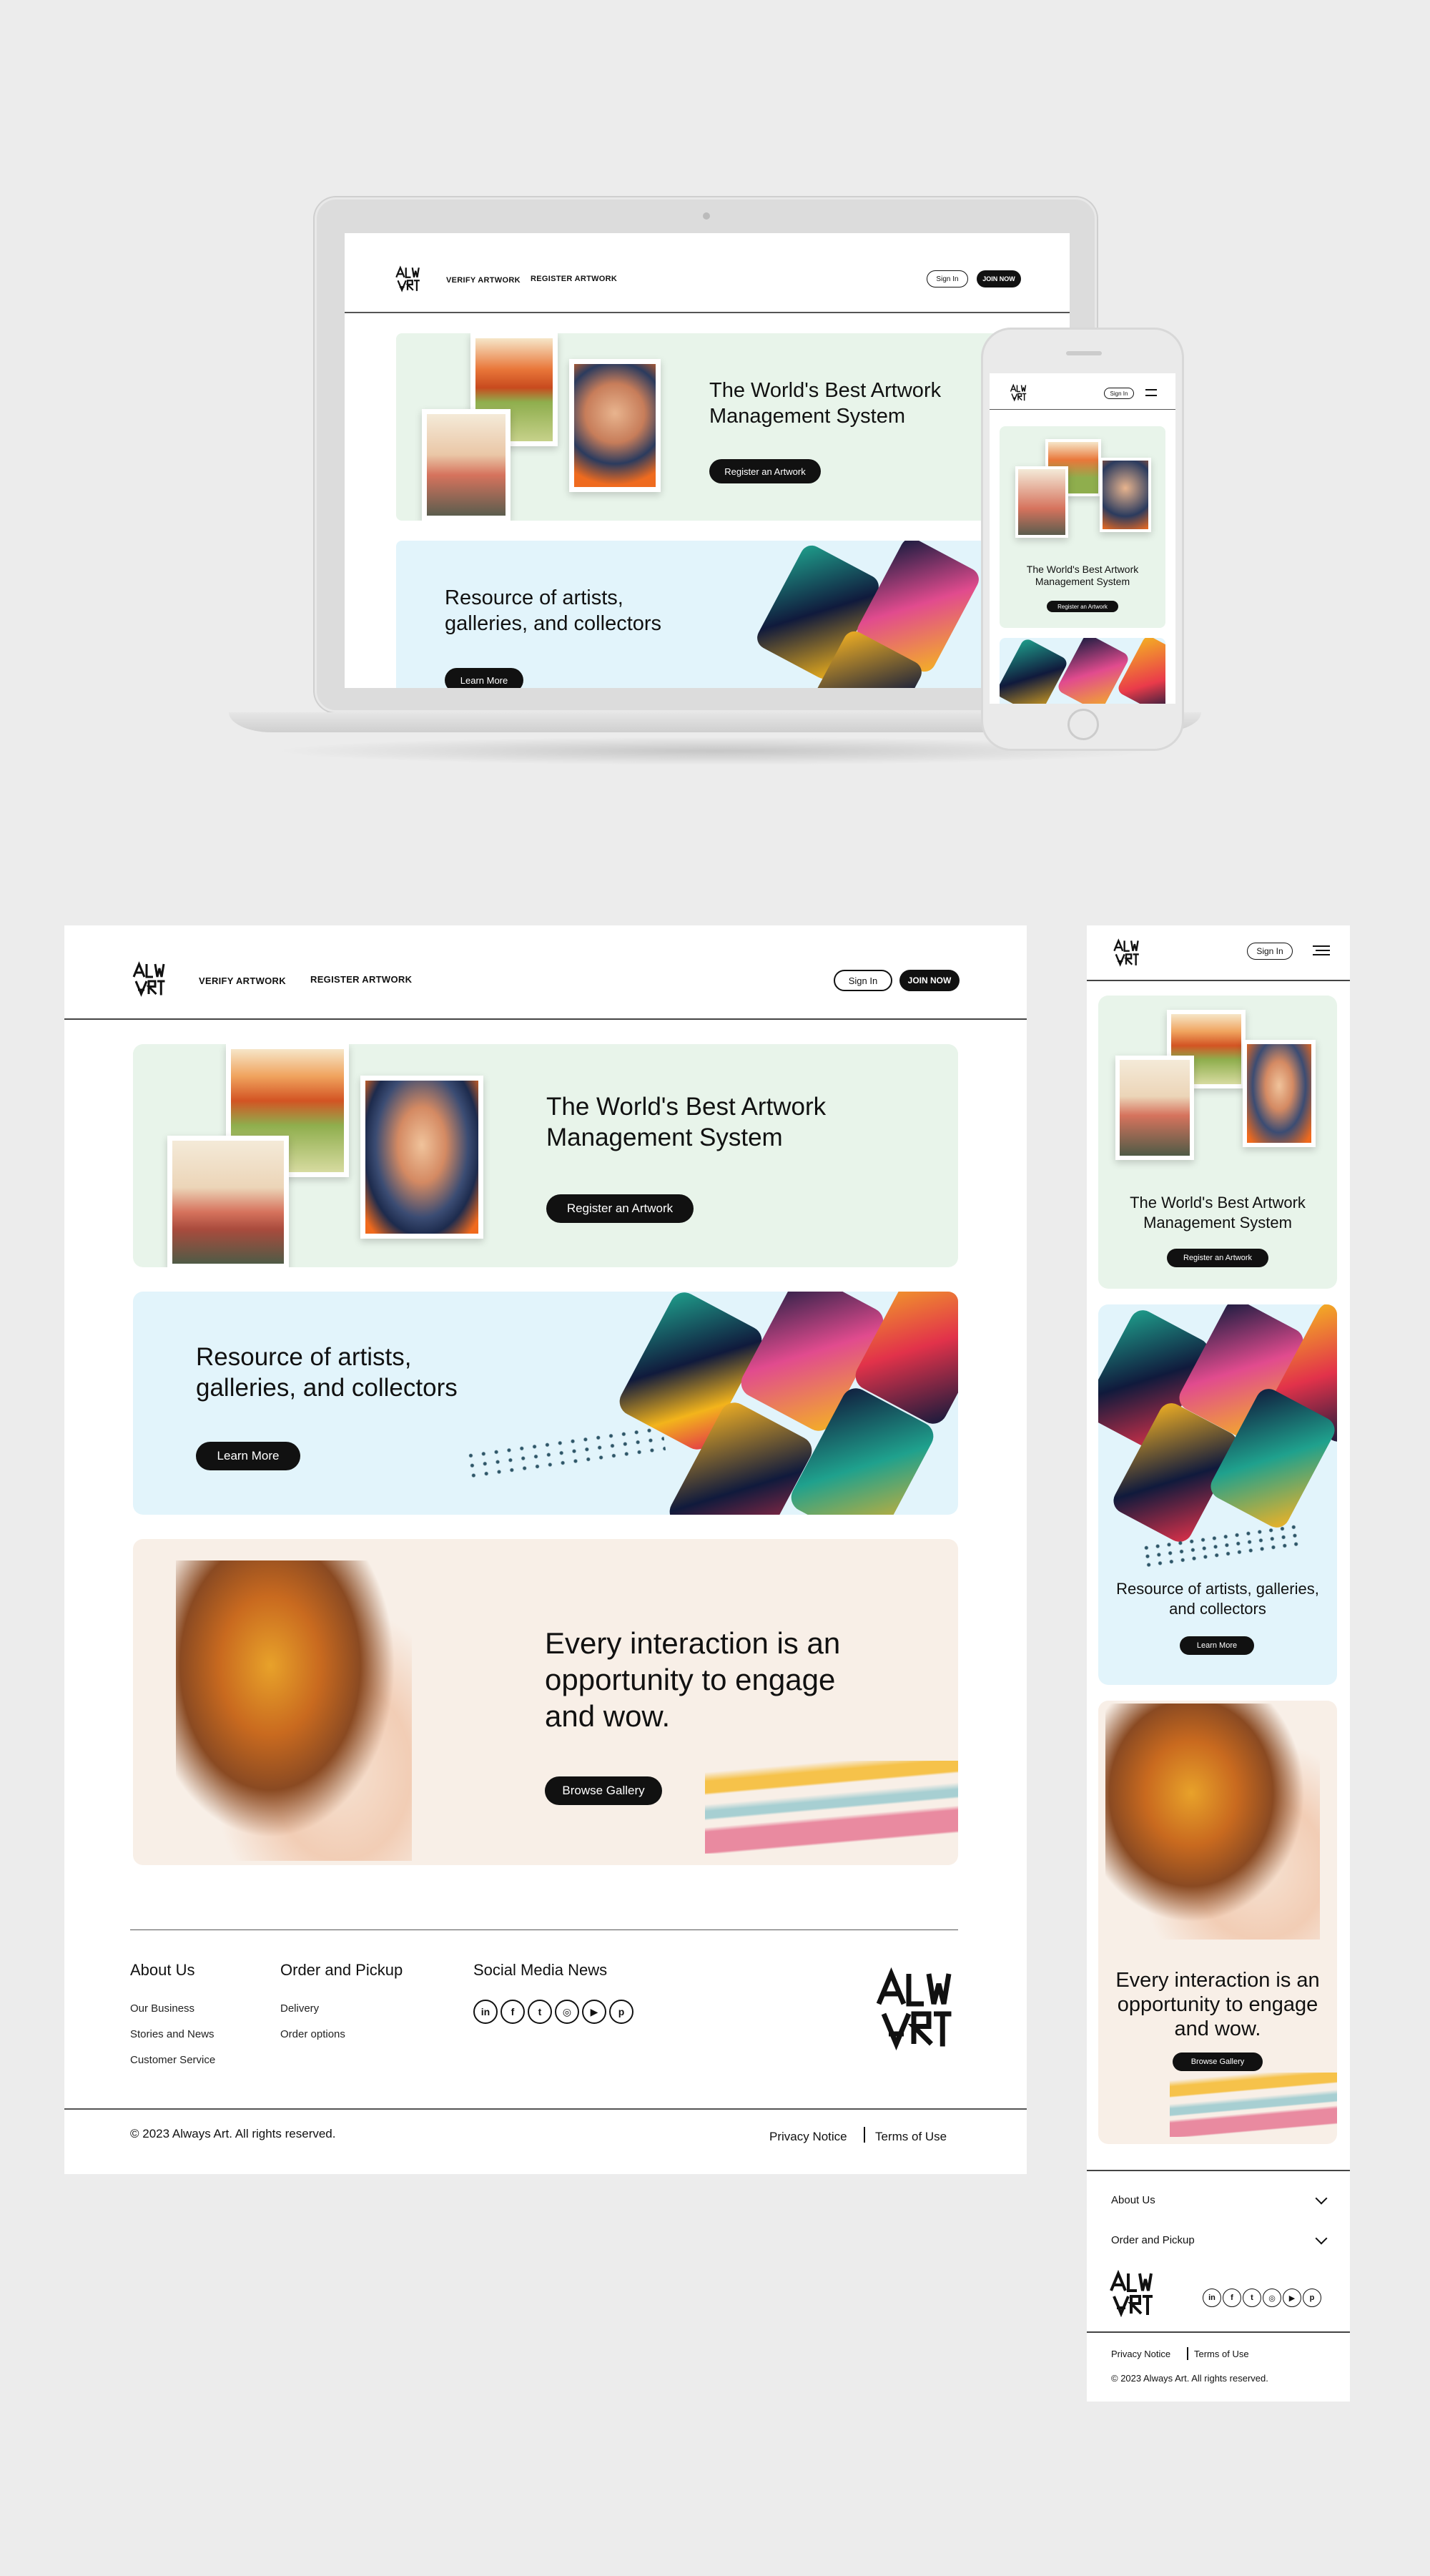 The height and width of the screenshot is (2576, 1430). What do you see at coordinates (1262, 2298) in the screenshot?
I see `social-icons: in f t ◎ ▶ p` at bounding box center [1262, 2298].